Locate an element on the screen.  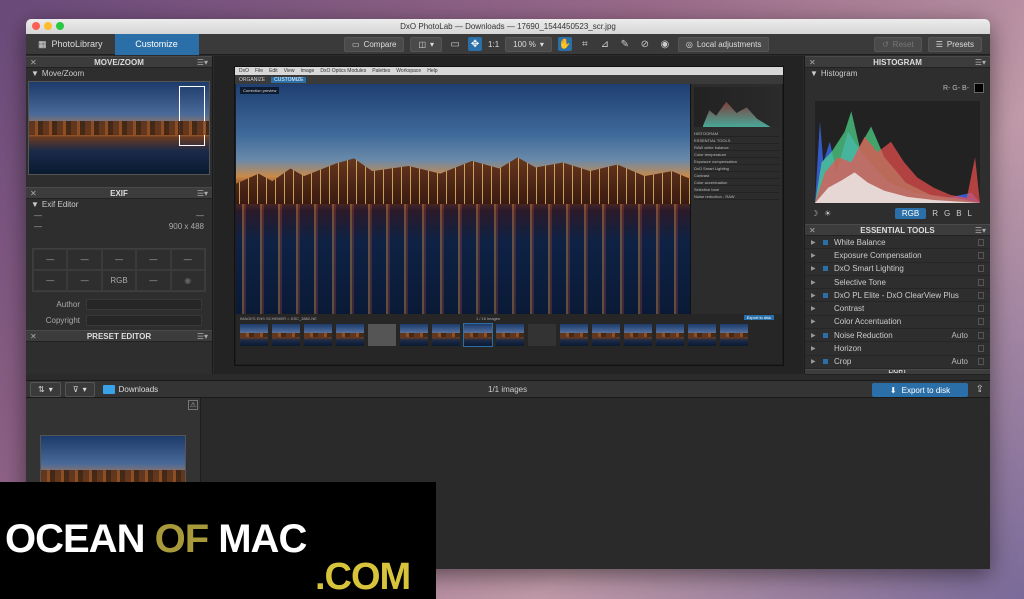
close-window-button is located at coordinates (36, 26).